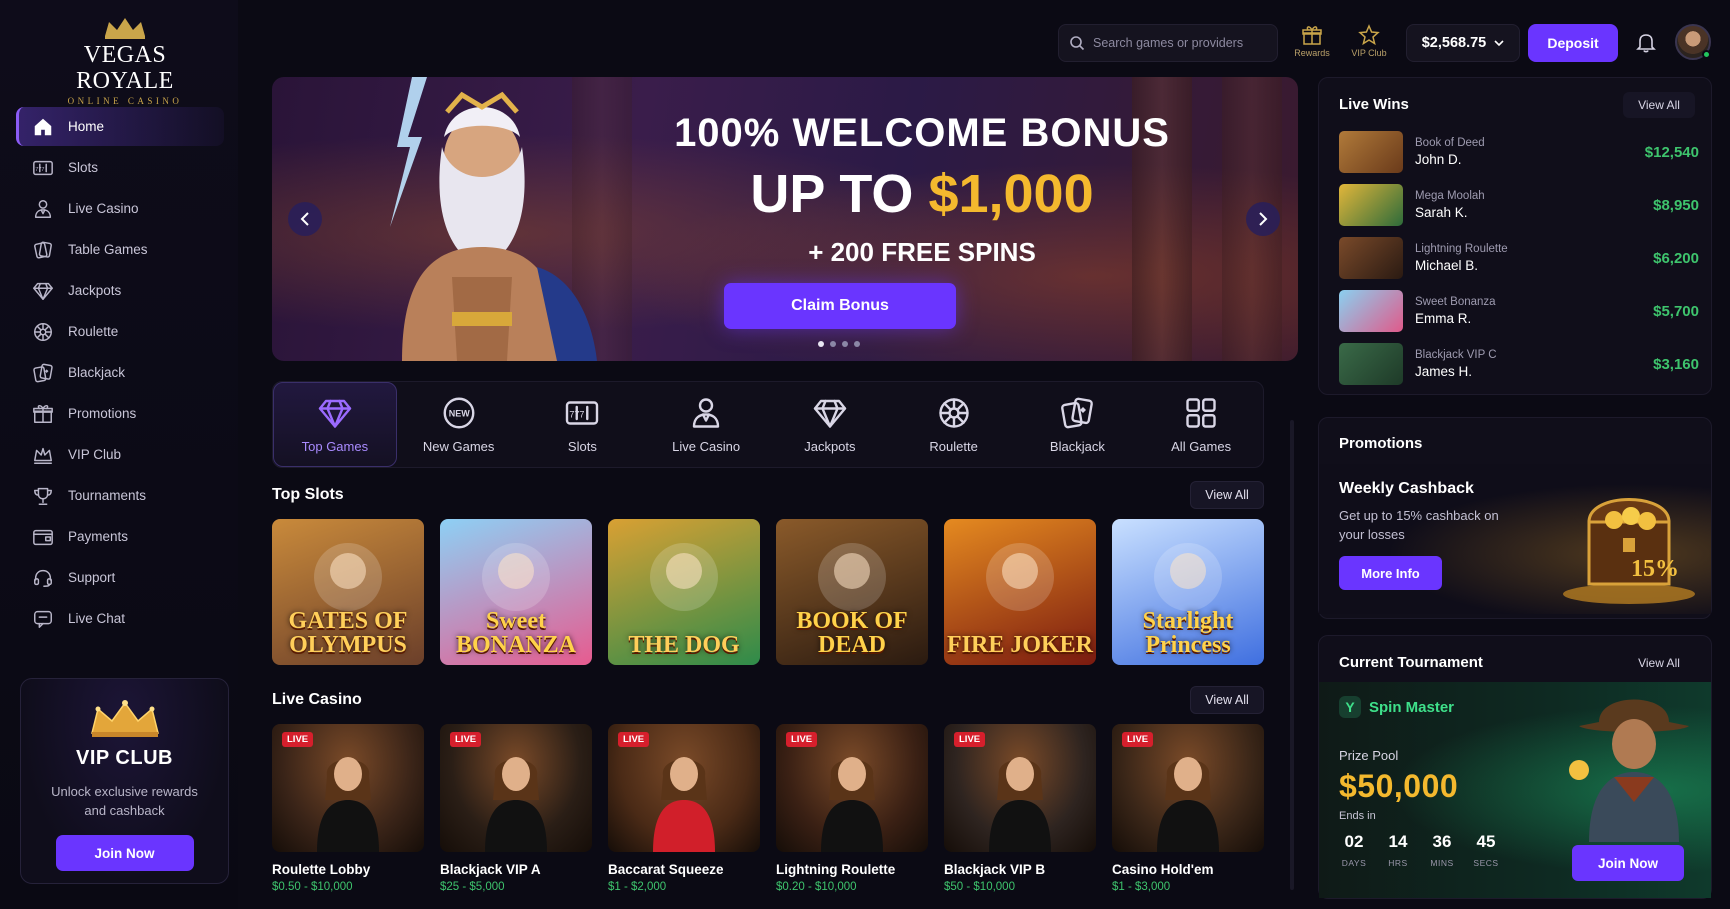 The width and height of the screenshot is (1730, 909). What do you see at coordinates (317, 699) in the screenshot?
I see `live-casino-title: Live Casino` at bounding box center [317, 699].